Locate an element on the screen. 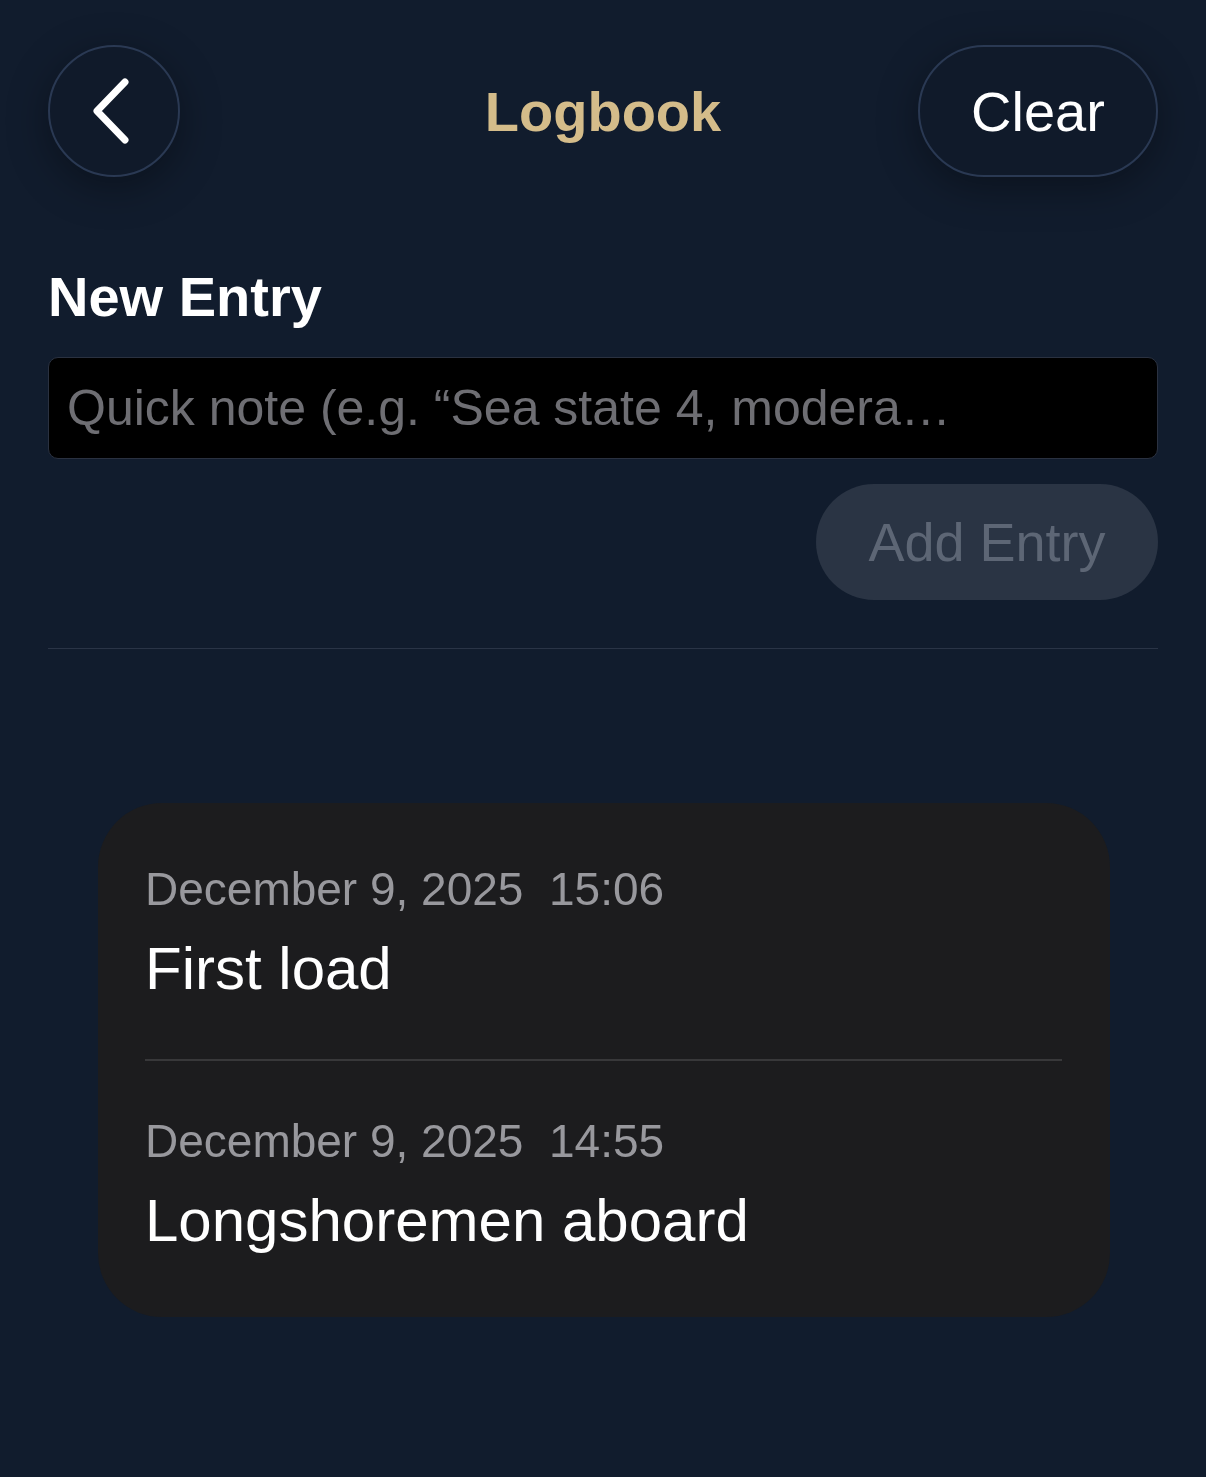 This screenshot has height=1477, width=1206. chevron-left-icon is located at coordinates (111, 111).